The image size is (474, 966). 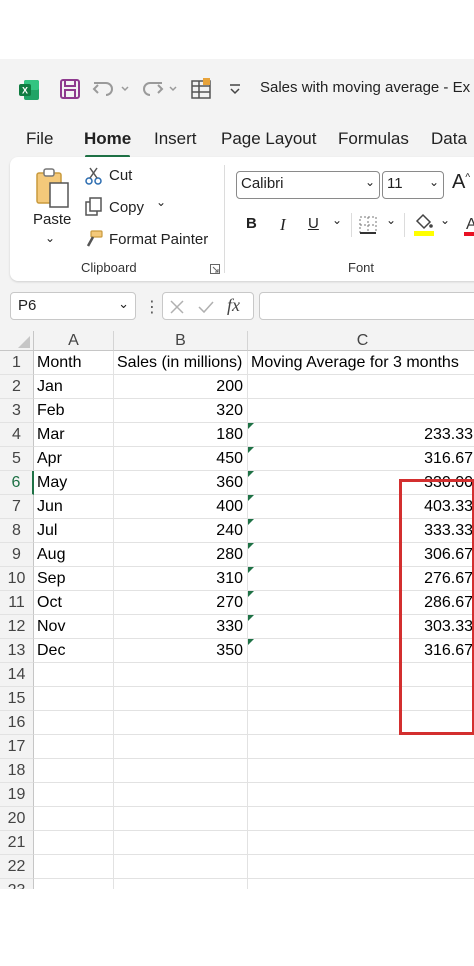 What do you see at coordinates (70, 89) in the screenshot?
I see `save-icon` at bounding box center [70, 89].